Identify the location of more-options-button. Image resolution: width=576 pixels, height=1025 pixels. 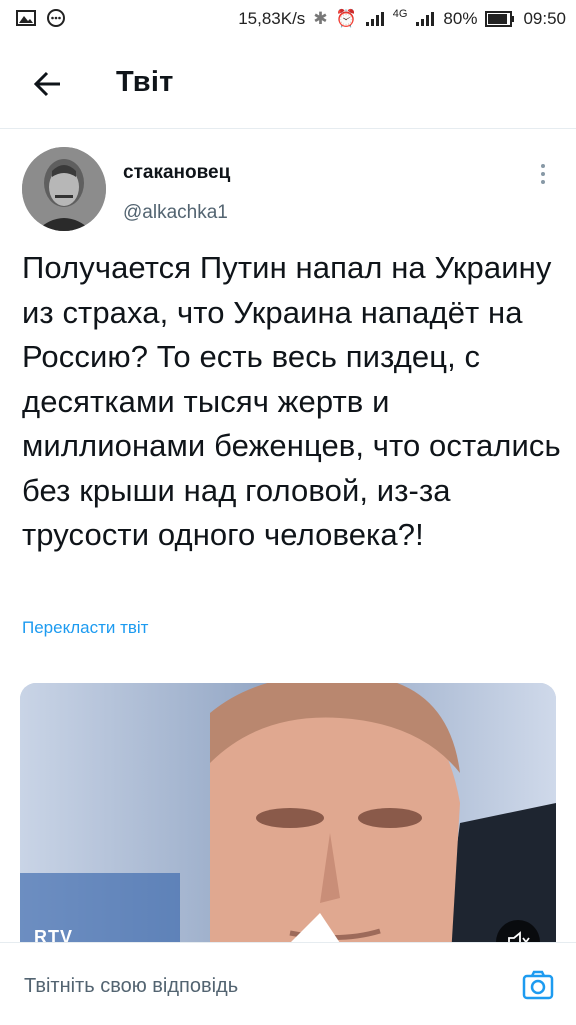
(543, 174).